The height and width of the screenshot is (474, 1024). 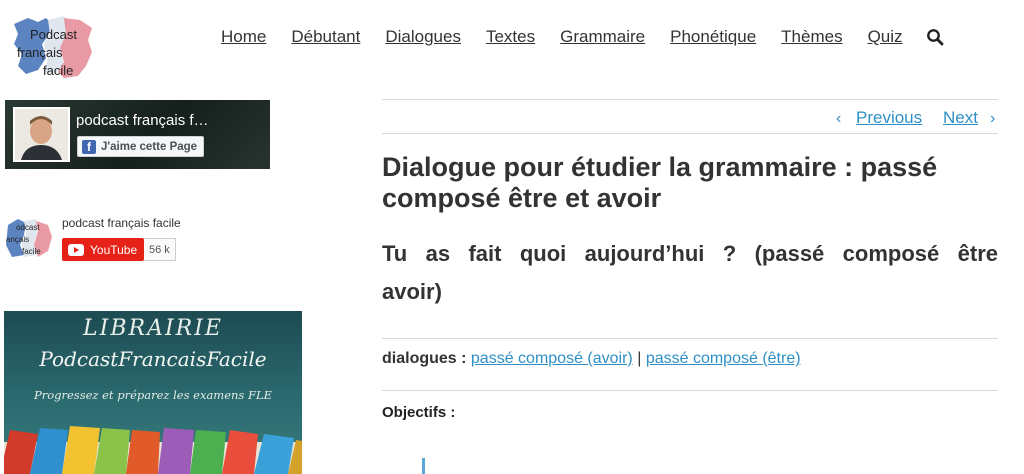 What do you see at coordinates (602, 37) in the screenshot?
I see `nav-grammaire: Grammaire` at bounding box center [602, 37].